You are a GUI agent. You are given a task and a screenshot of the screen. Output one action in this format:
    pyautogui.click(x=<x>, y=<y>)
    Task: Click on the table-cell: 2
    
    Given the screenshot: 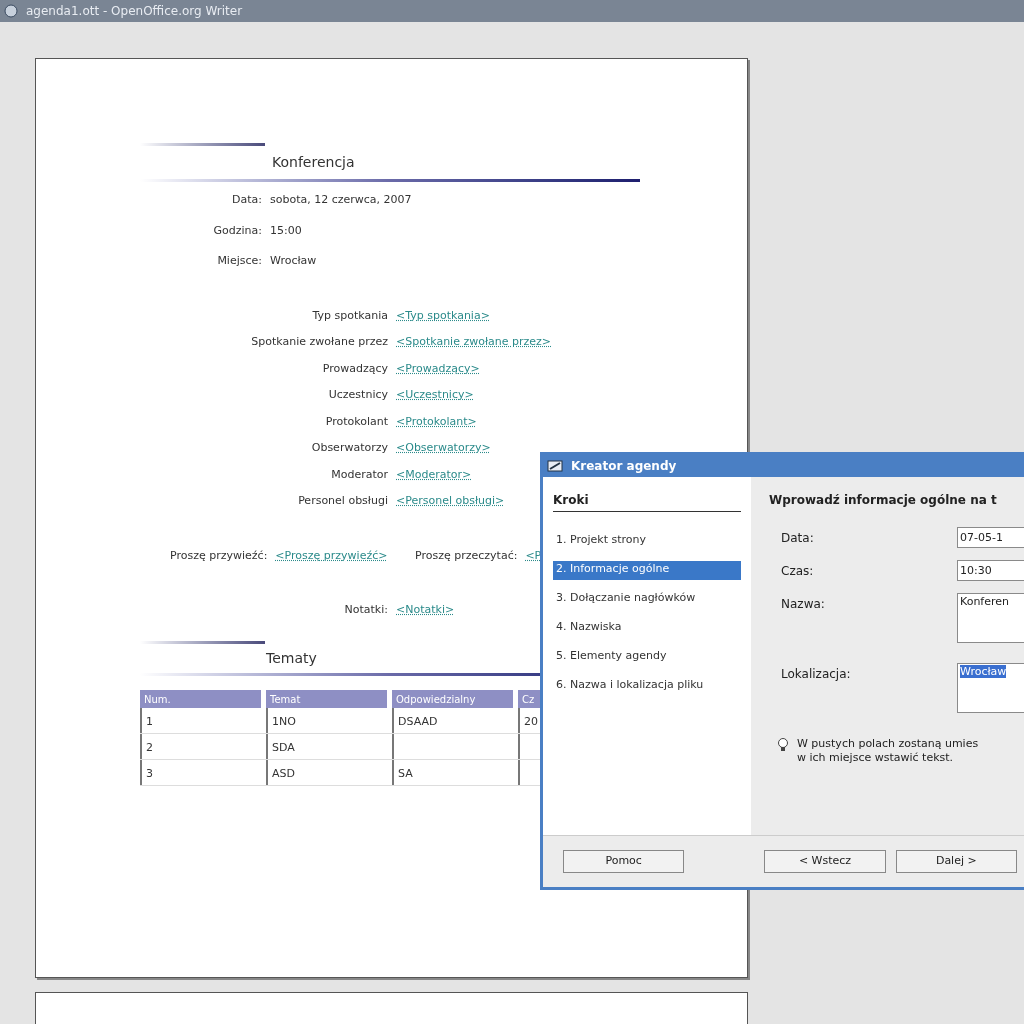 What is the action you would take?
    pyautogui.click(x=149, y=747)
    